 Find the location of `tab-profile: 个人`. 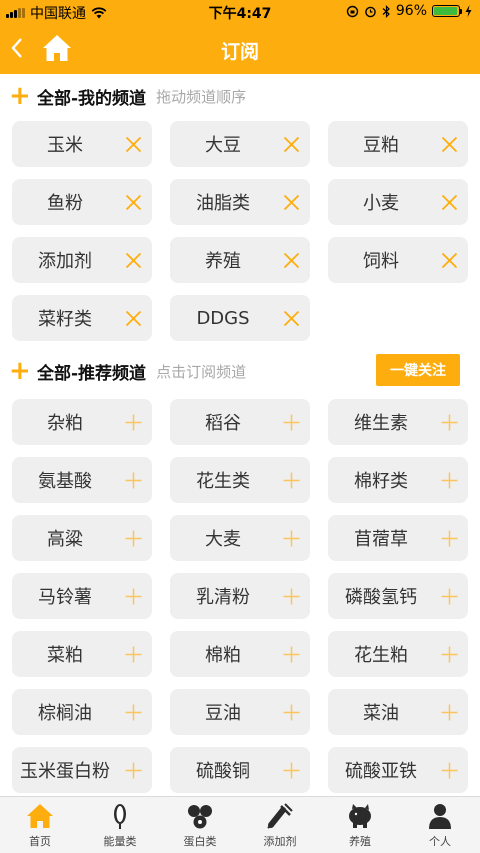

tab-profile: 个人 is located at coordinates (440, 825).